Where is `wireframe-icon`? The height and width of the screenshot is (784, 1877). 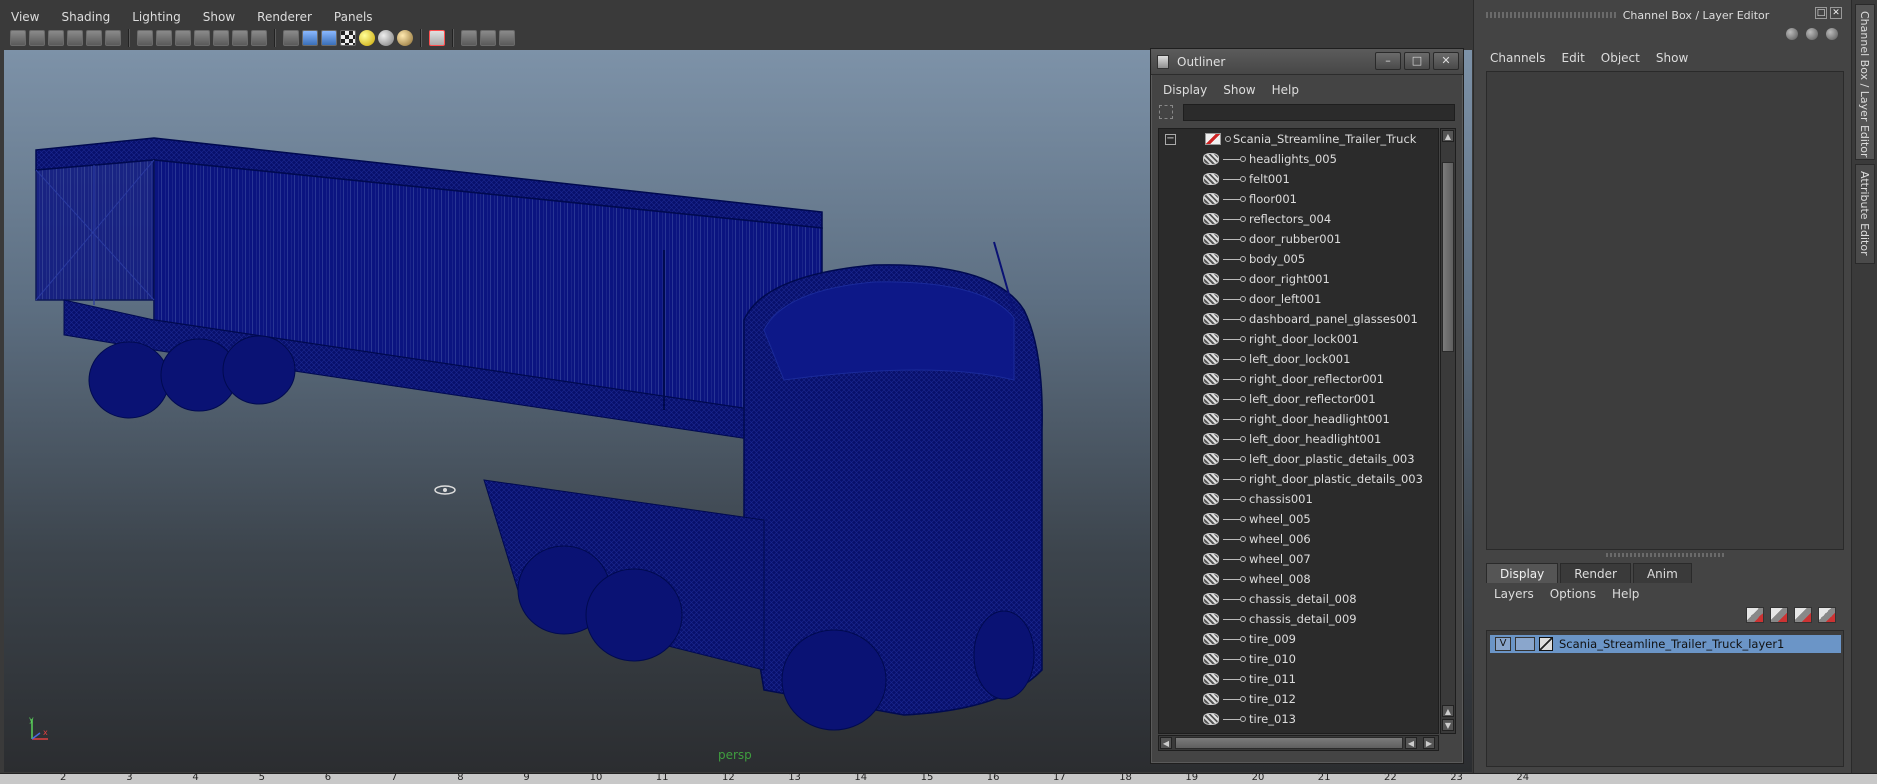
wireframe-icon is located at coordinates (291, 38).